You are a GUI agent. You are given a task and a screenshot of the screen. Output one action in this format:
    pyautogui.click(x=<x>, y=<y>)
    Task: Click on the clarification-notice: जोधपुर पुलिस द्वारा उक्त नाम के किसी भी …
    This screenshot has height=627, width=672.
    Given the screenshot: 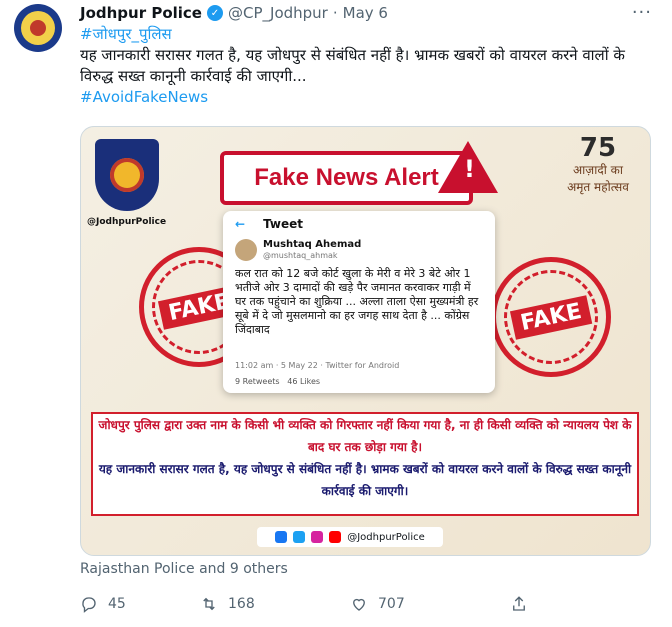 What is the action you would take?
    pyautogui.click(x=365, y=464)
    